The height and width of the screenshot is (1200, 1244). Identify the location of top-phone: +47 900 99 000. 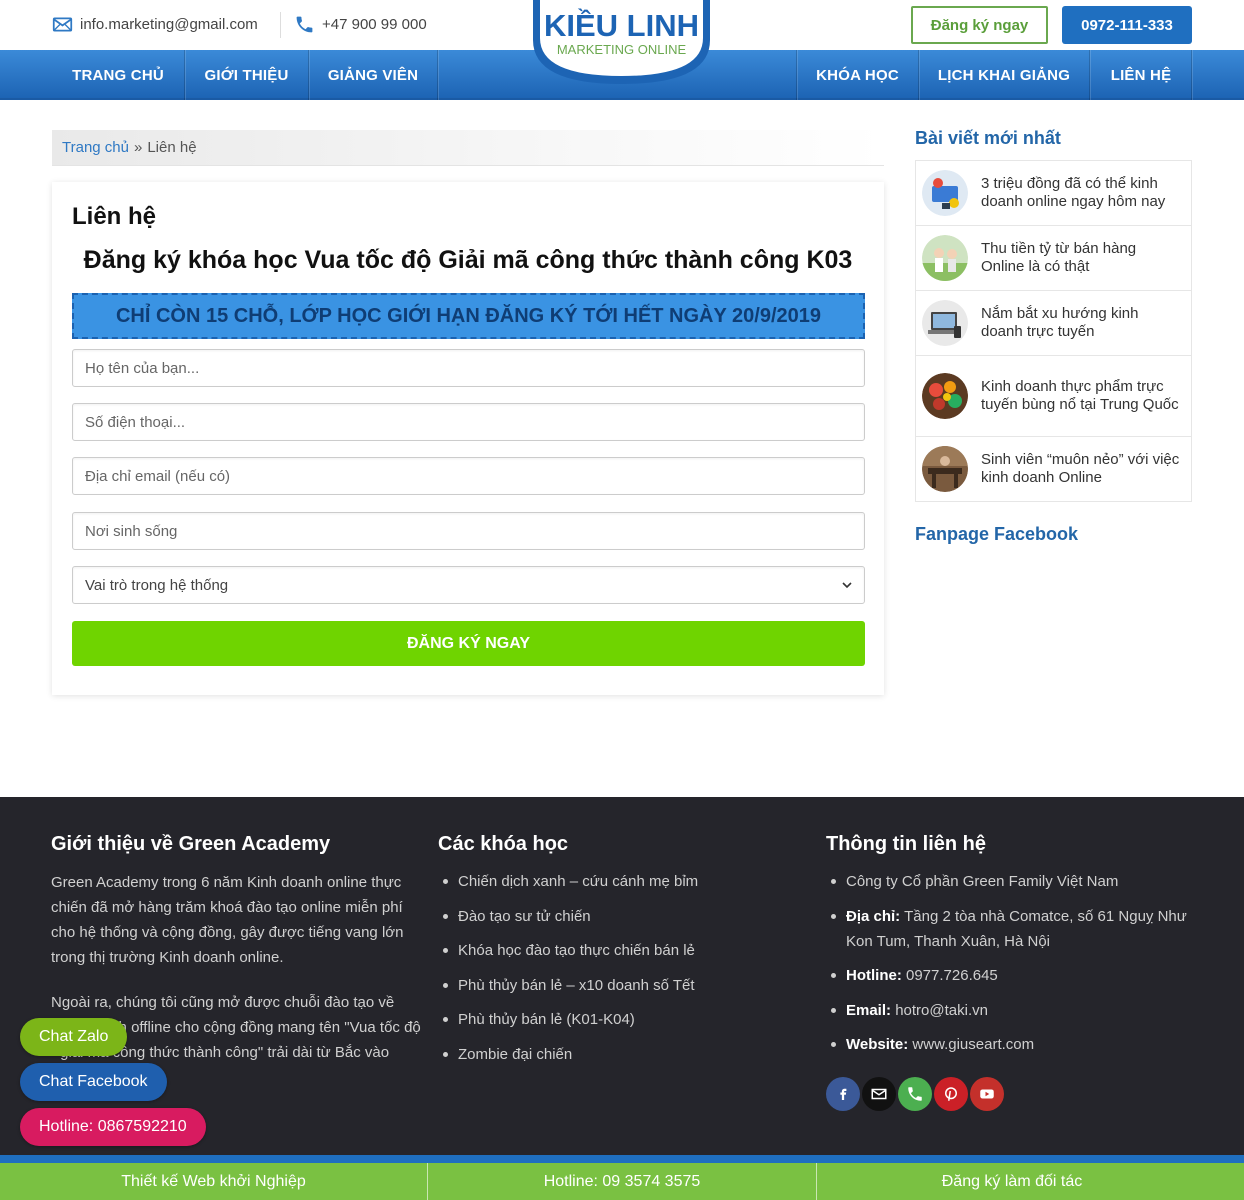
(360, 24).